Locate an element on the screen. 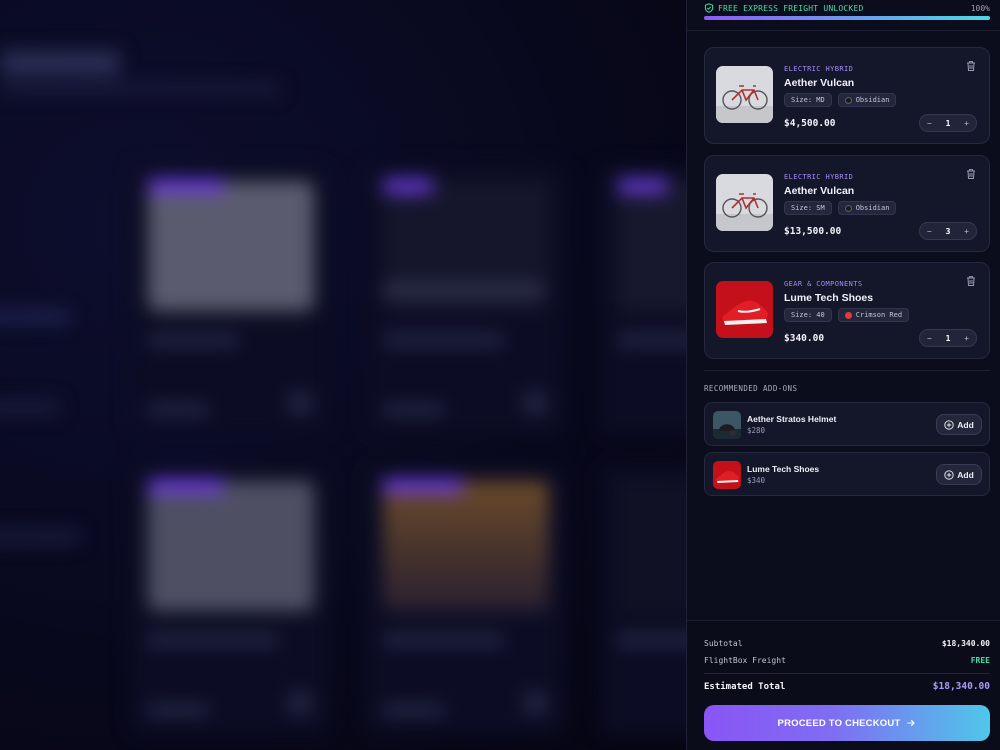 The image size is (1000, 750). addon-price: $280 is located at coordinates (756, 430).